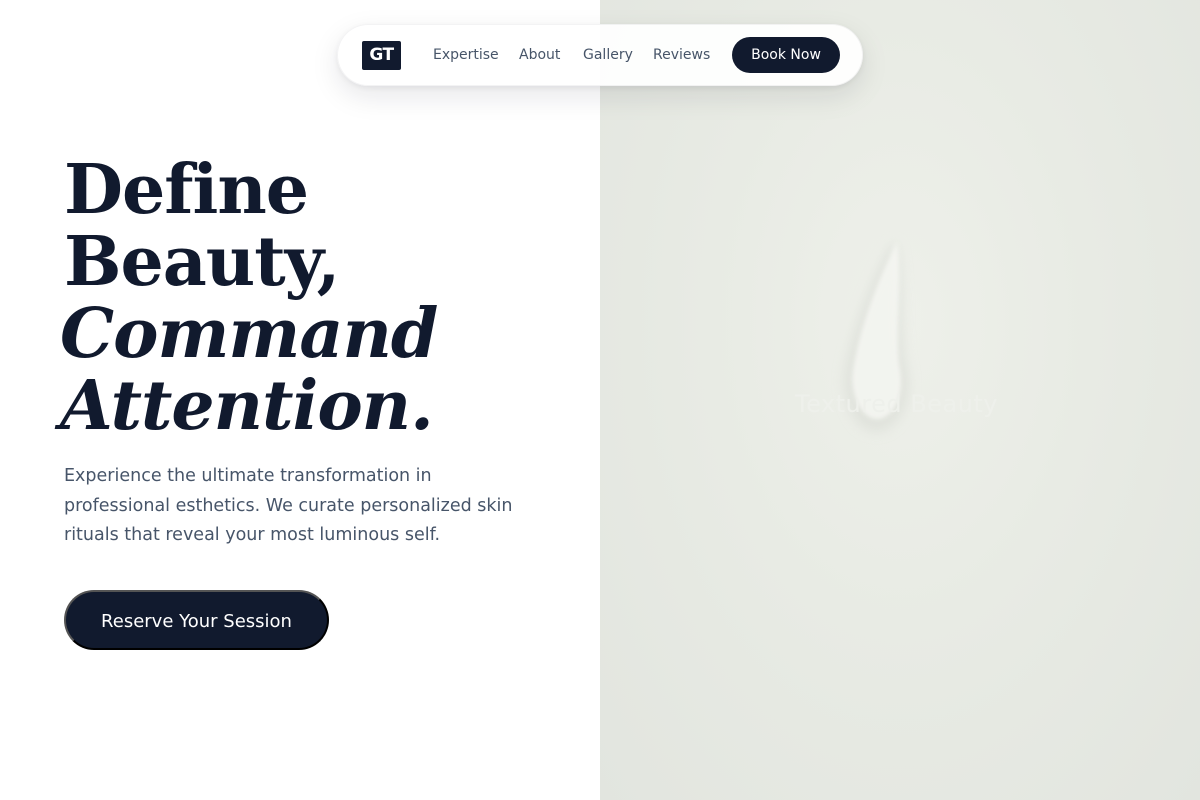  Describe the element at coordinates (786, 55) in the screenshot. I see `book-now-button: Book Now` at that location.